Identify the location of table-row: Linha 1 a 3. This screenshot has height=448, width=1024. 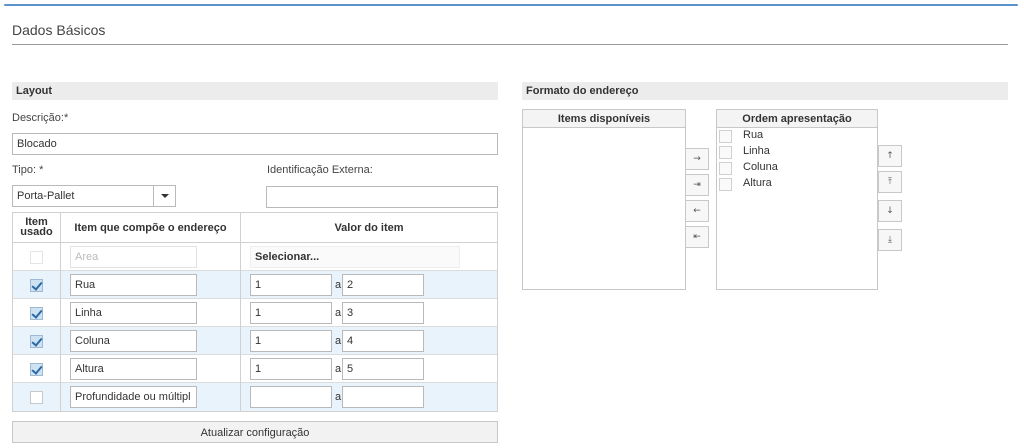
(255, 313).